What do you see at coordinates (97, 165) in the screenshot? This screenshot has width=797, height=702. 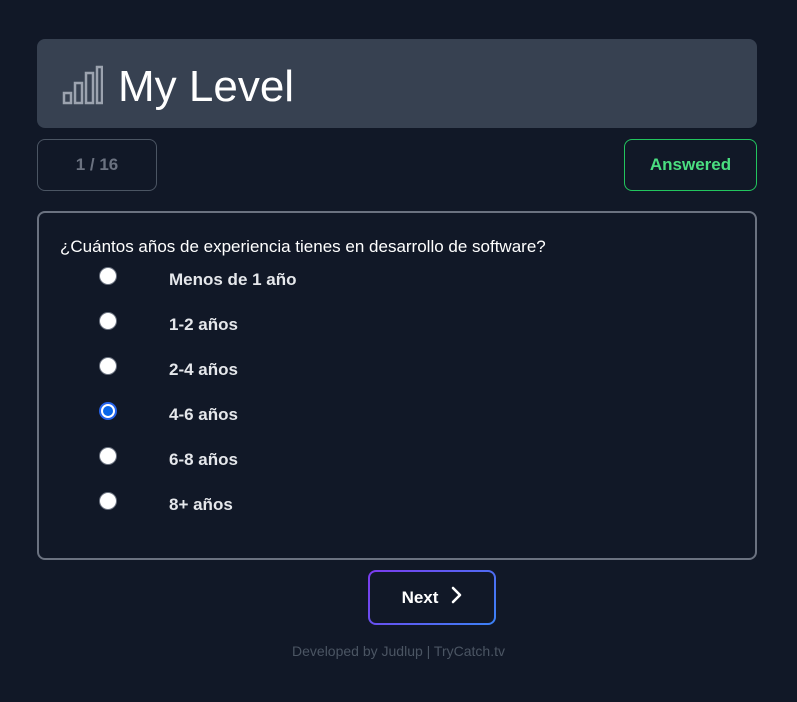 I see `question-counter: 1 / 16` at bounding box center [97, 165].